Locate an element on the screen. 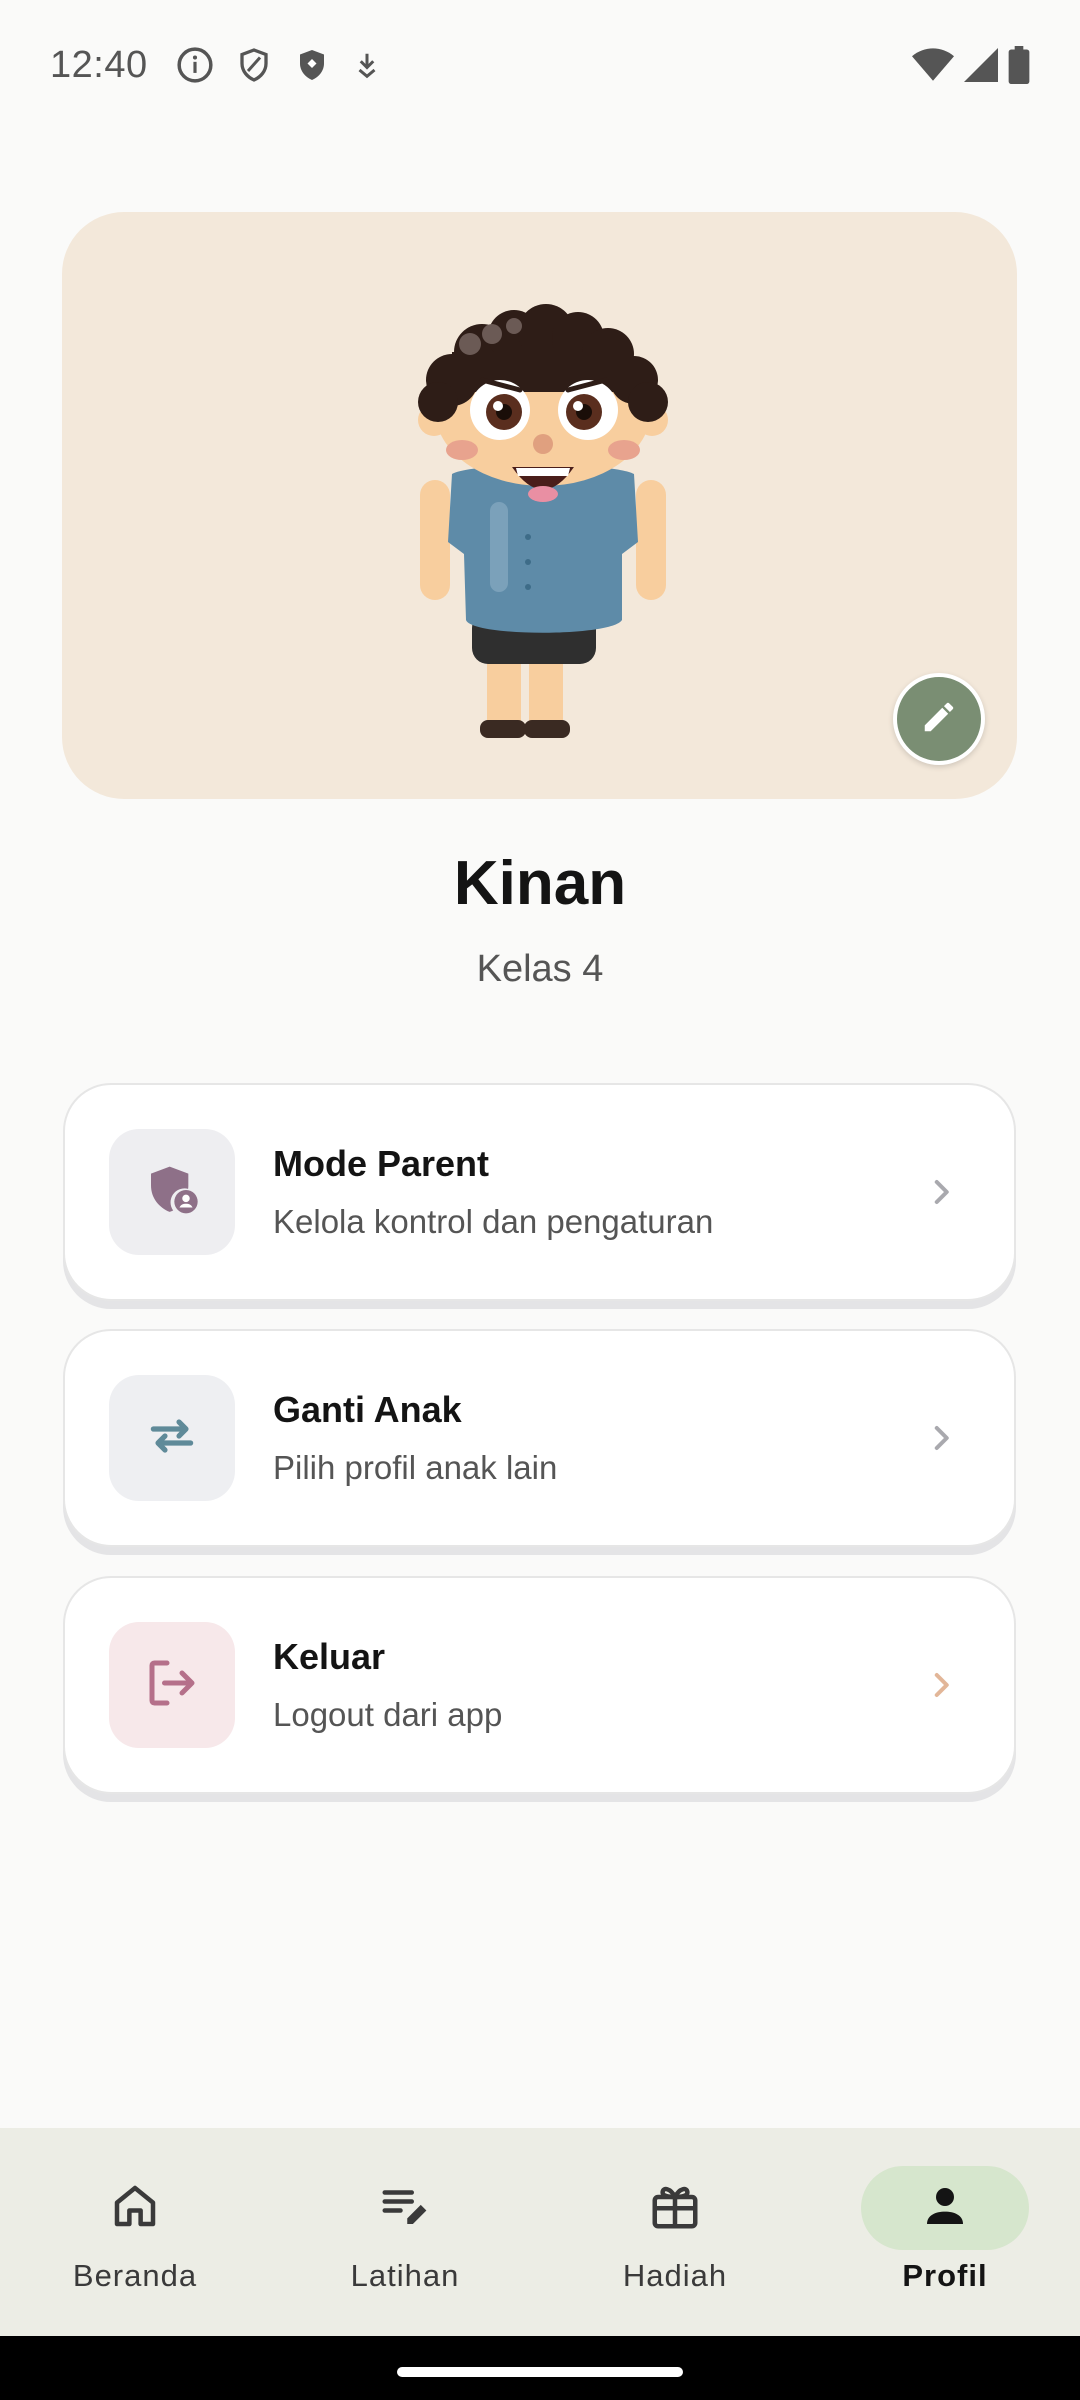  menu-title: Keluar is located at coordinates (329, 1656).